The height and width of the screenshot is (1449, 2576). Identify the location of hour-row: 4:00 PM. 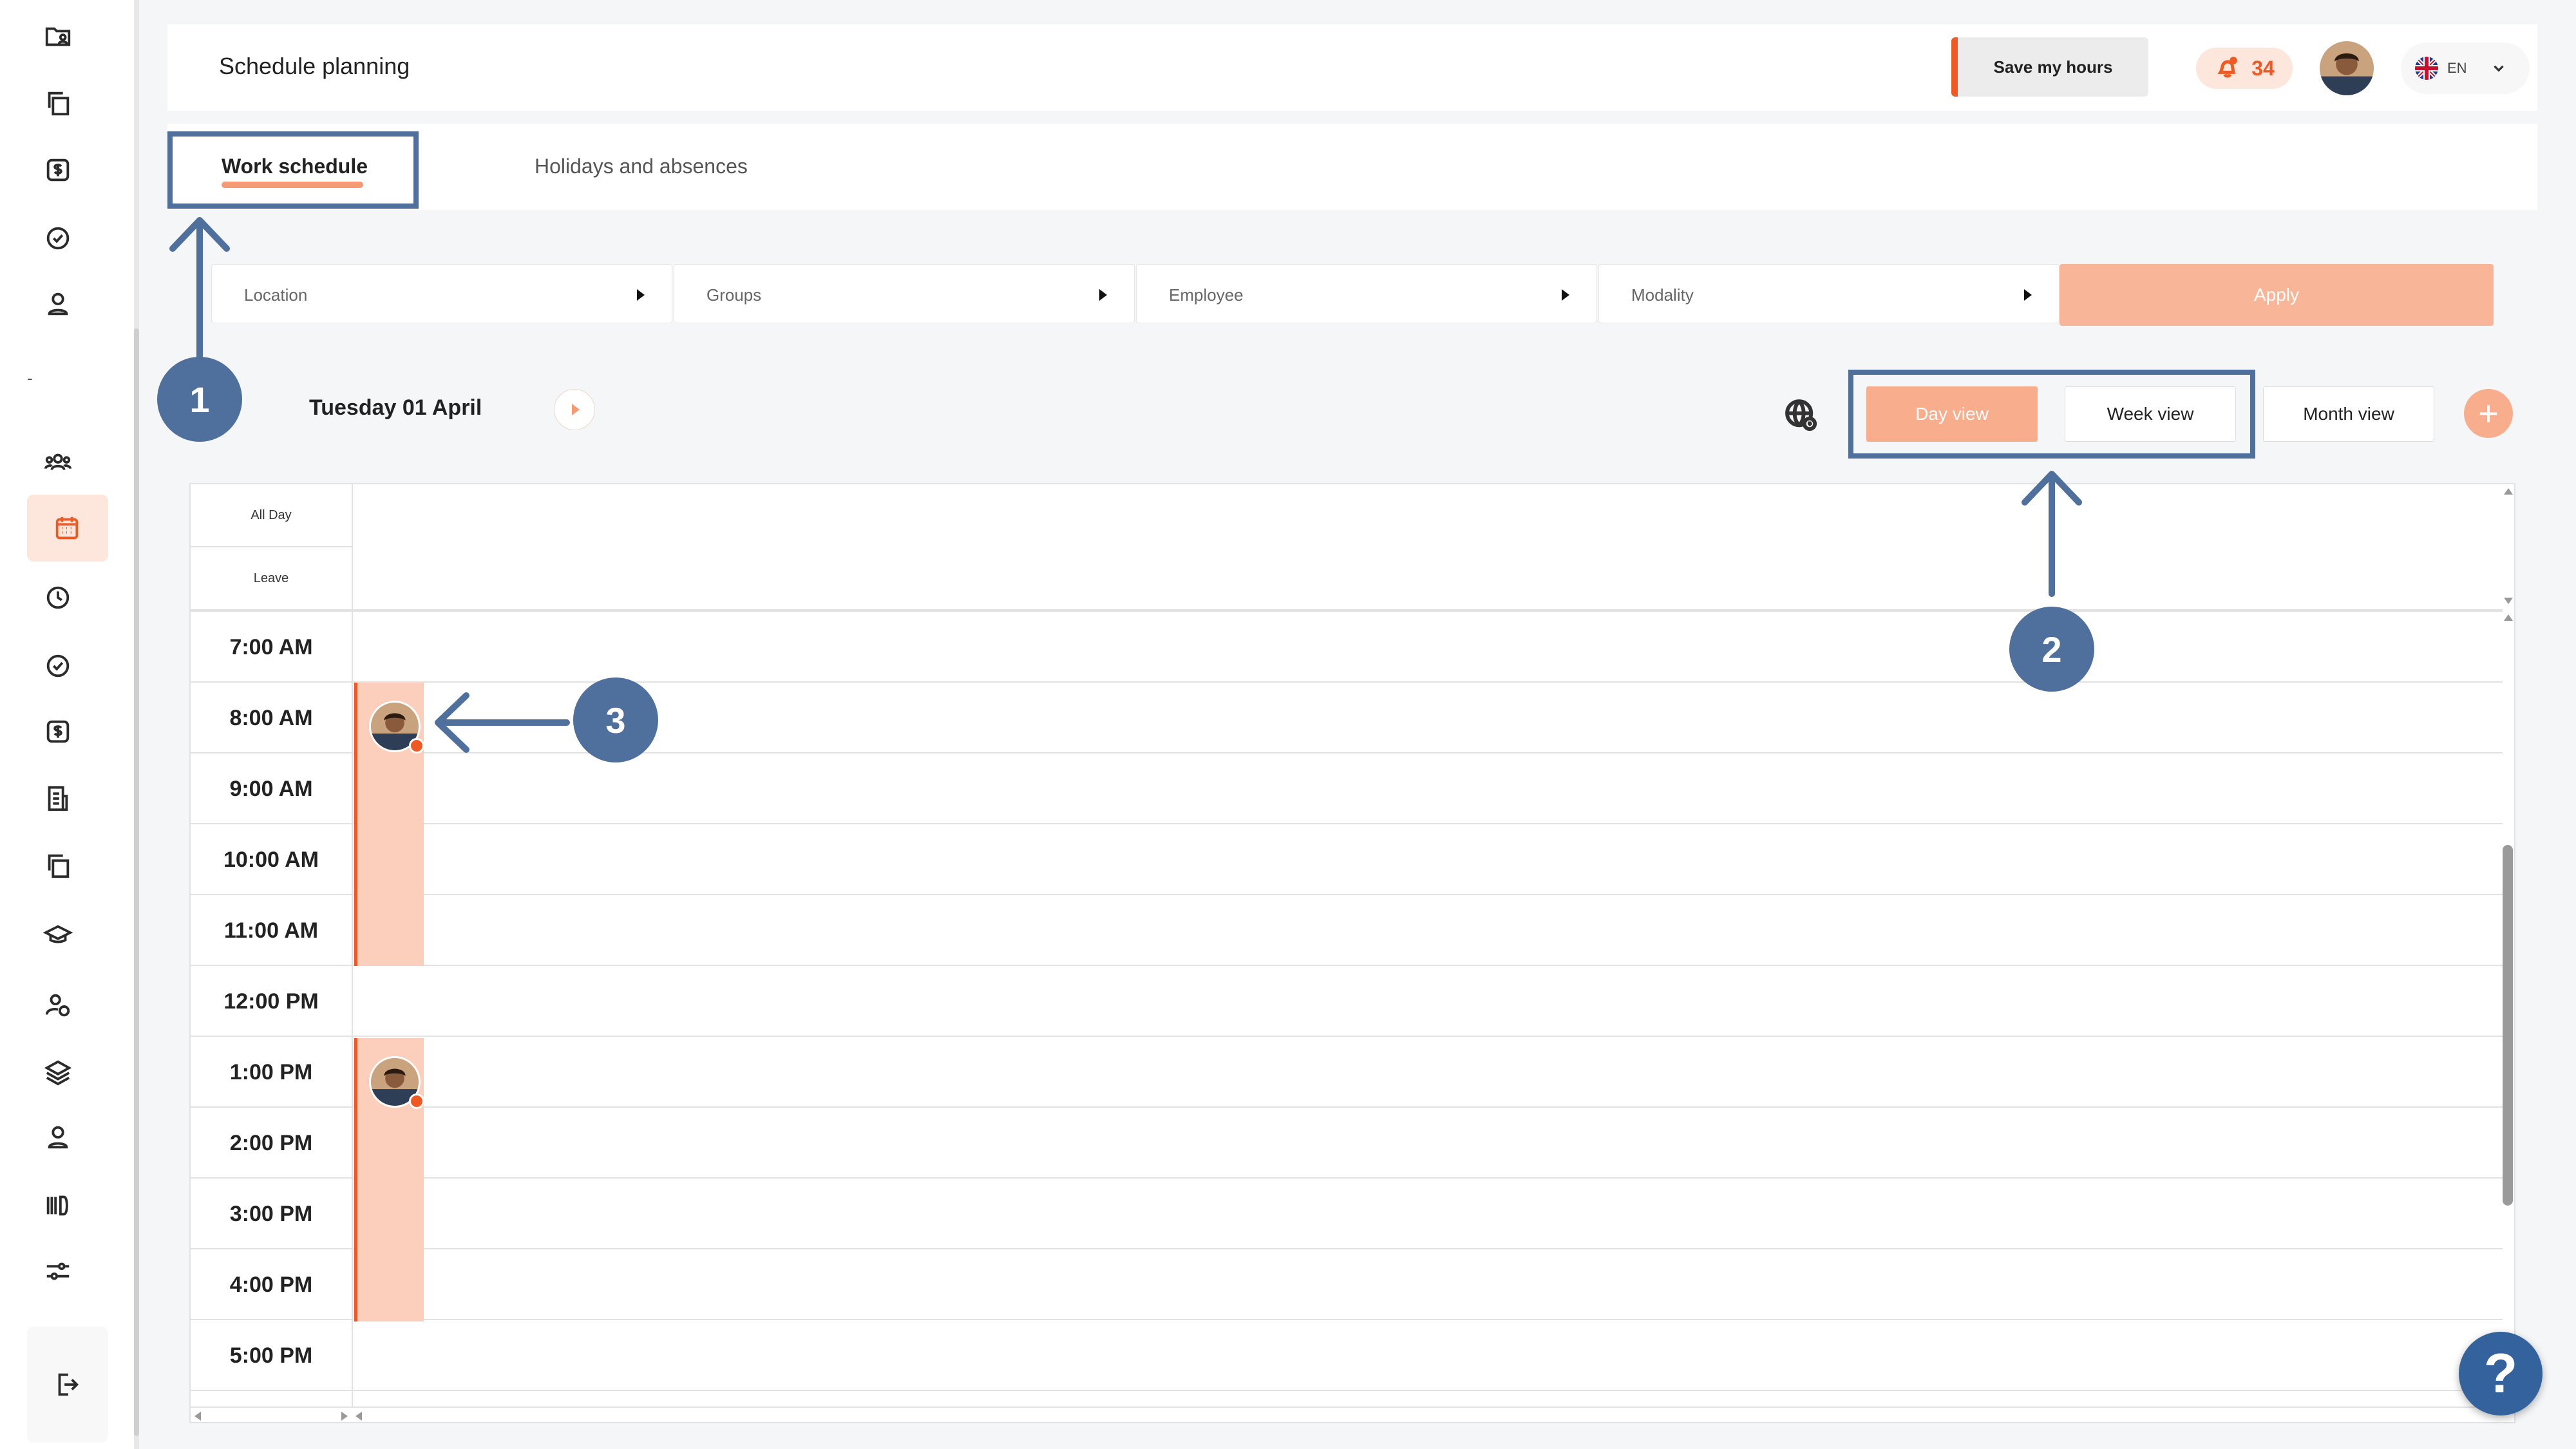
(1347, 1285).